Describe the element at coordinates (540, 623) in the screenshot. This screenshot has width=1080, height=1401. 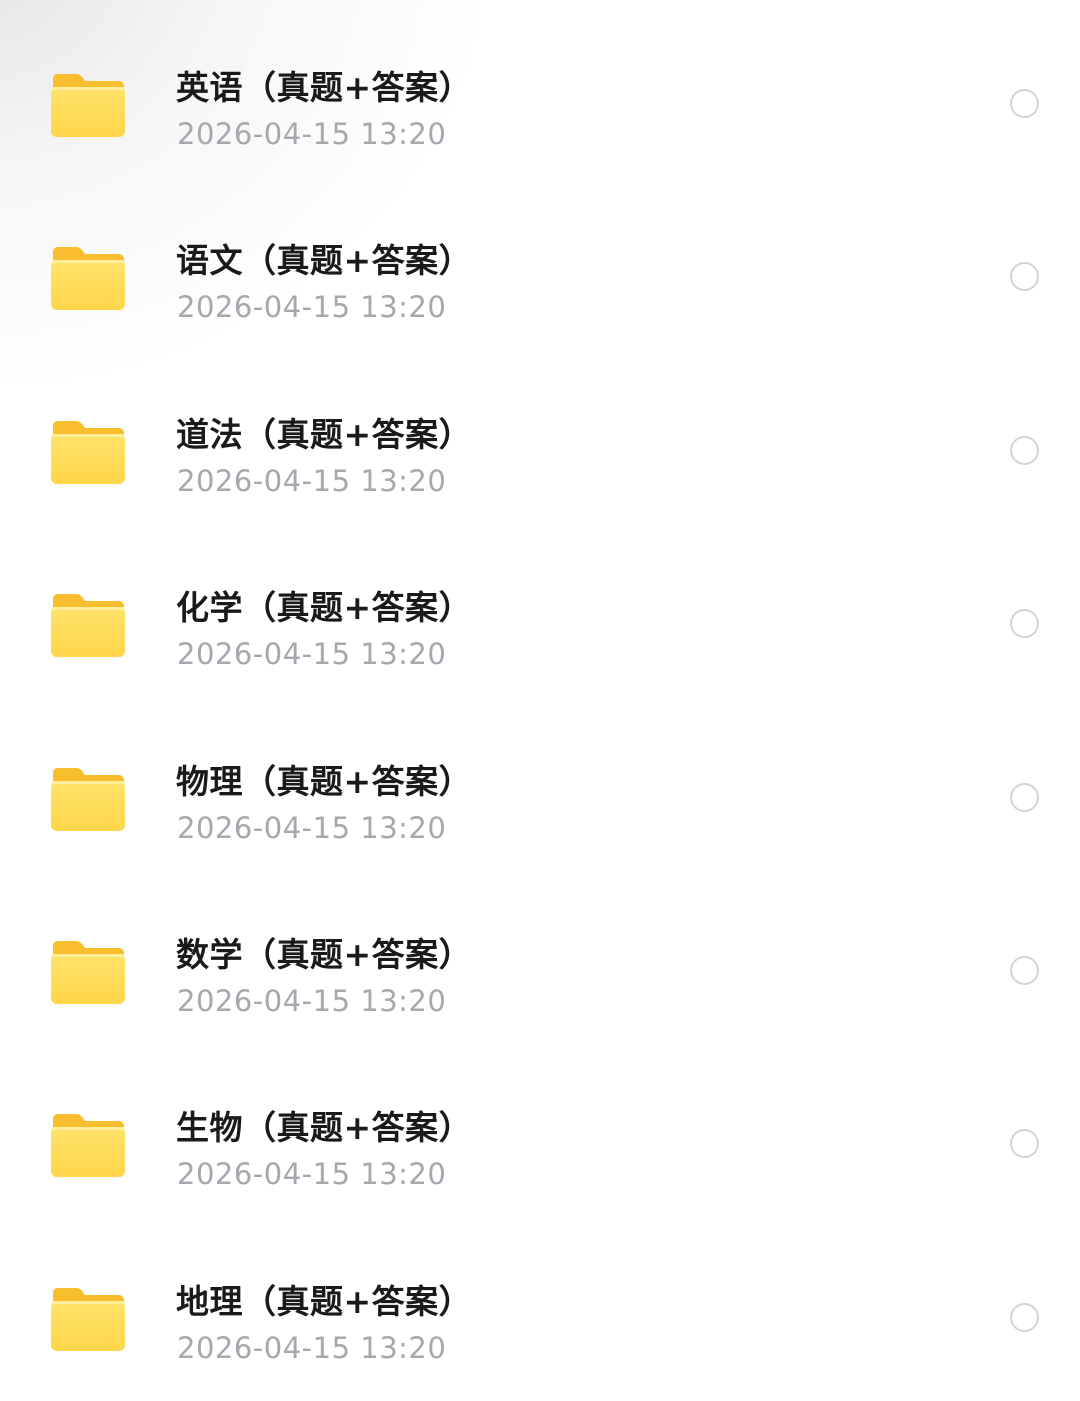
I see `folder-row: 化学（真题+答案） 2026-04-15 13:20` at that location.